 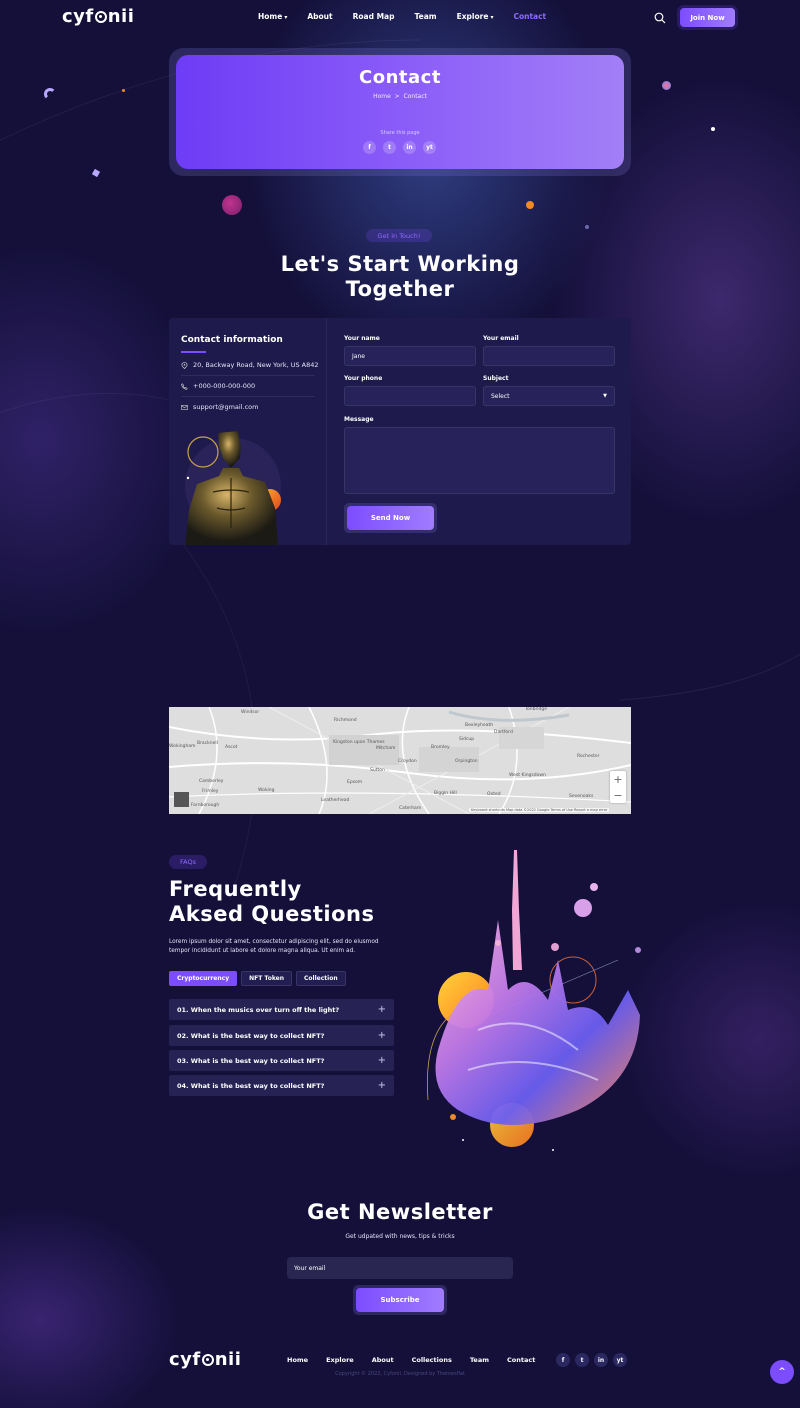 What do you see at coordinates (297, 1360) in the screenshot?
I see `footer-link-home: Home` at bounding box center [297, 1360].